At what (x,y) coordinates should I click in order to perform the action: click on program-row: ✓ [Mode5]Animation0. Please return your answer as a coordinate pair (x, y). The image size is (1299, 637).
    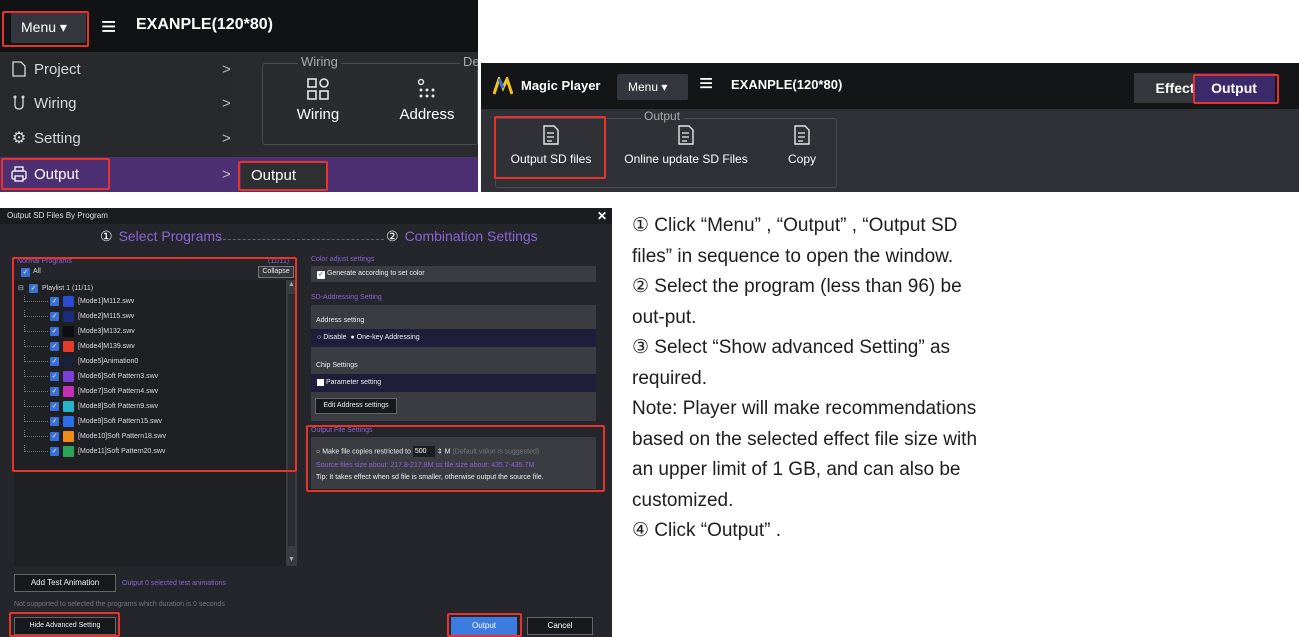
    Looking at the image, I should click on (149, 361).